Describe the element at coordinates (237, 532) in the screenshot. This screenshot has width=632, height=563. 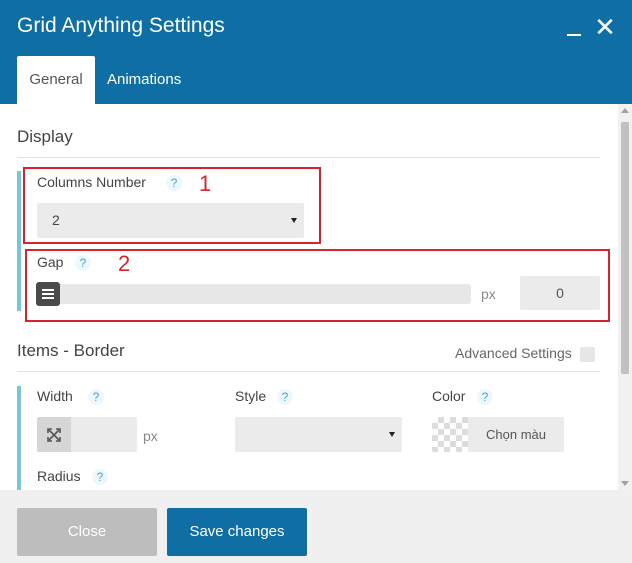
I see `save-changes-button: Save changes` at that location.